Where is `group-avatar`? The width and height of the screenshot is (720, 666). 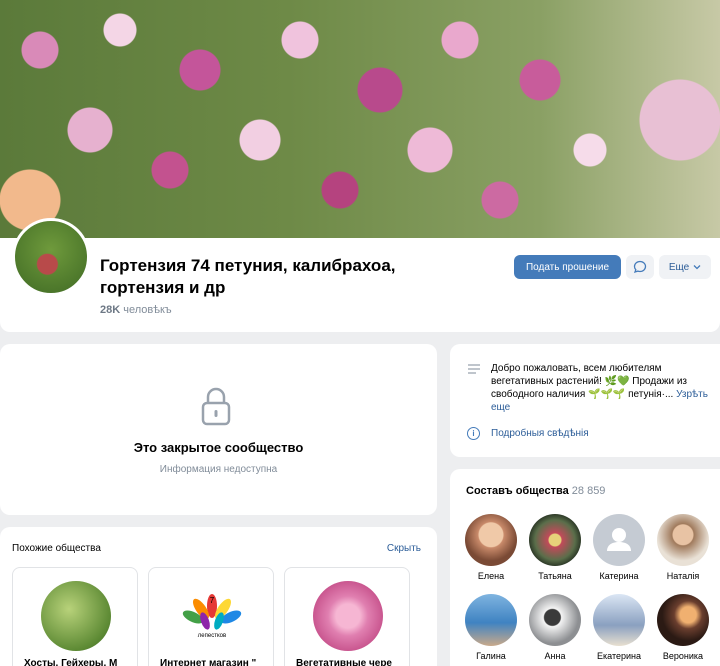 group-avatar is located at coordinates (51, 257).